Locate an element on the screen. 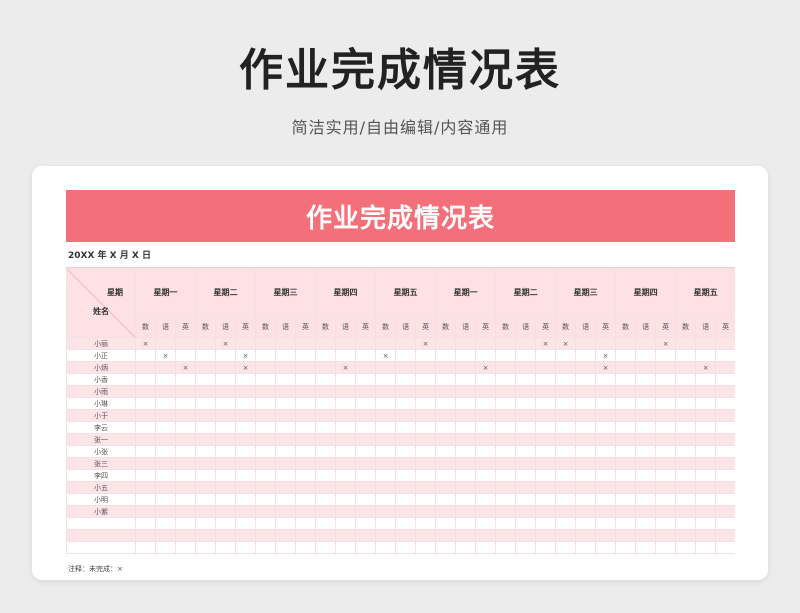 The height and width of the screenshot is (613, 800). student-name: 小五 is located at coordinates (101, 487).